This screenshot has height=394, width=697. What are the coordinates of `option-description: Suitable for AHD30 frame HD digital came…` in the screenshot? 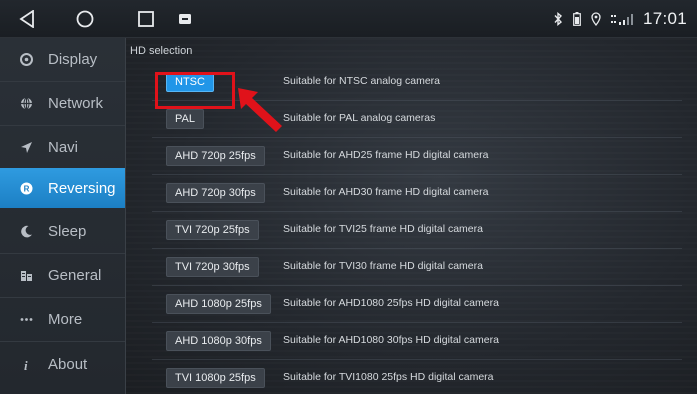 It's located at (386, 192).